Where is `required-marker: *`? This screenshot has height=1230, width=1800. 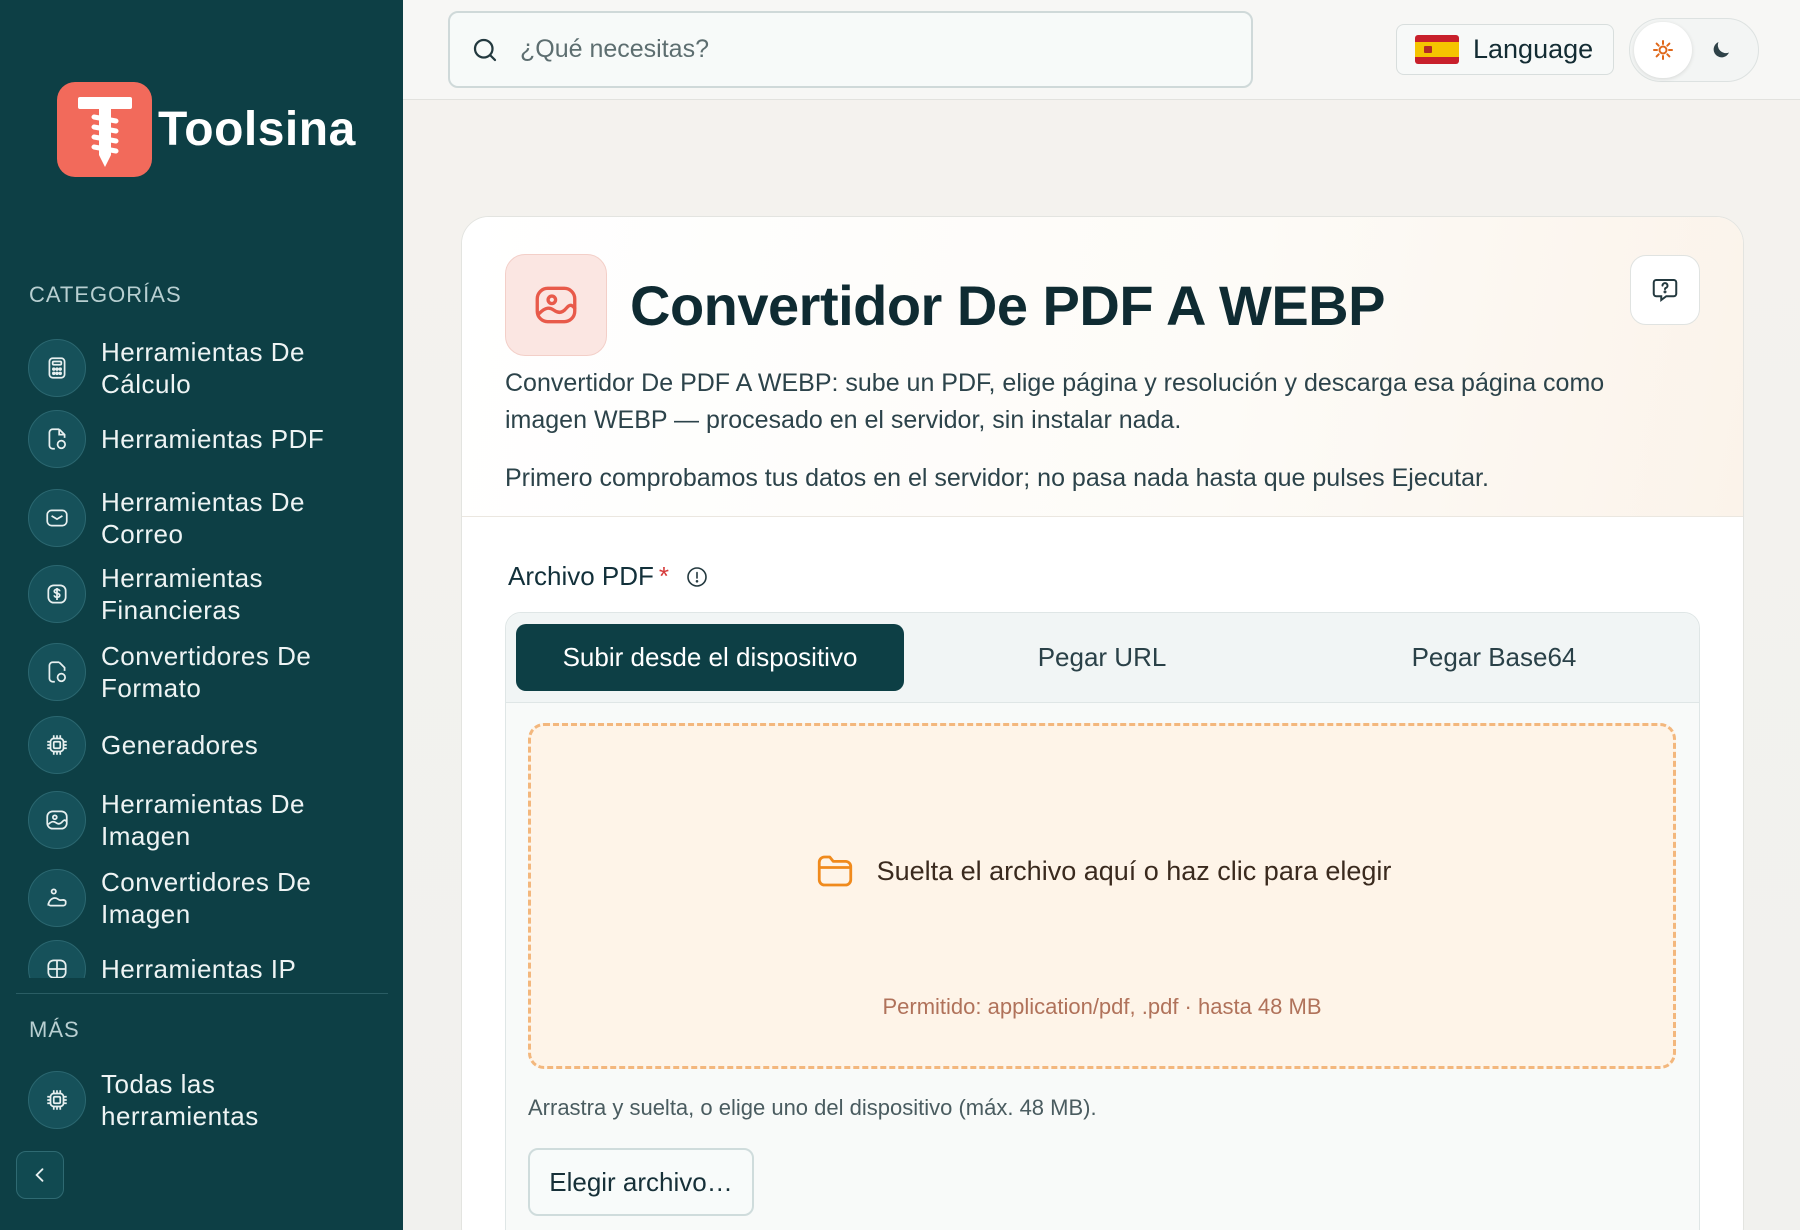 required-marker: * is located at coordinates (664, 576).